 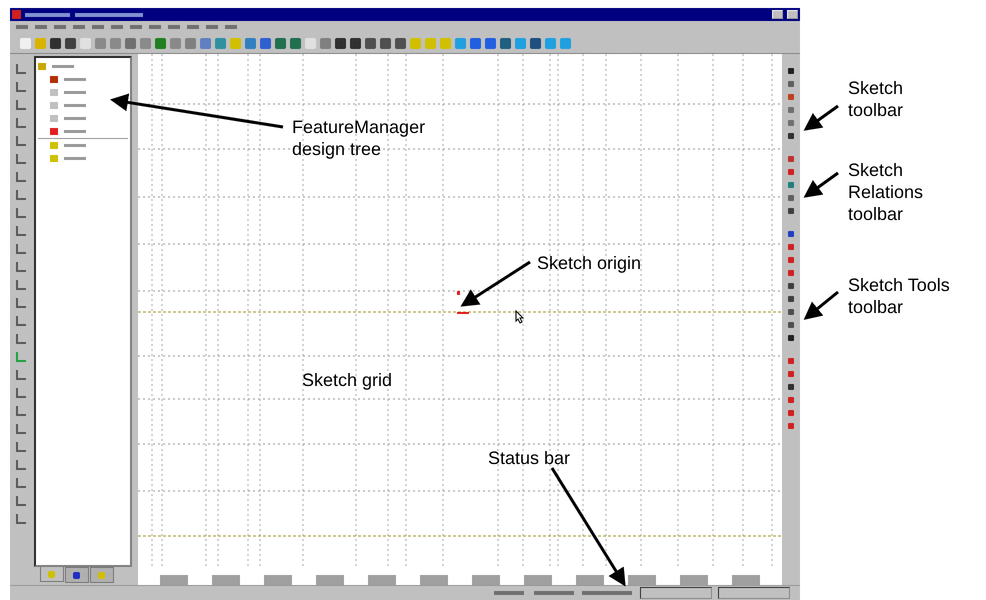 I want to click on config-tab, so click(x=102, y=575).